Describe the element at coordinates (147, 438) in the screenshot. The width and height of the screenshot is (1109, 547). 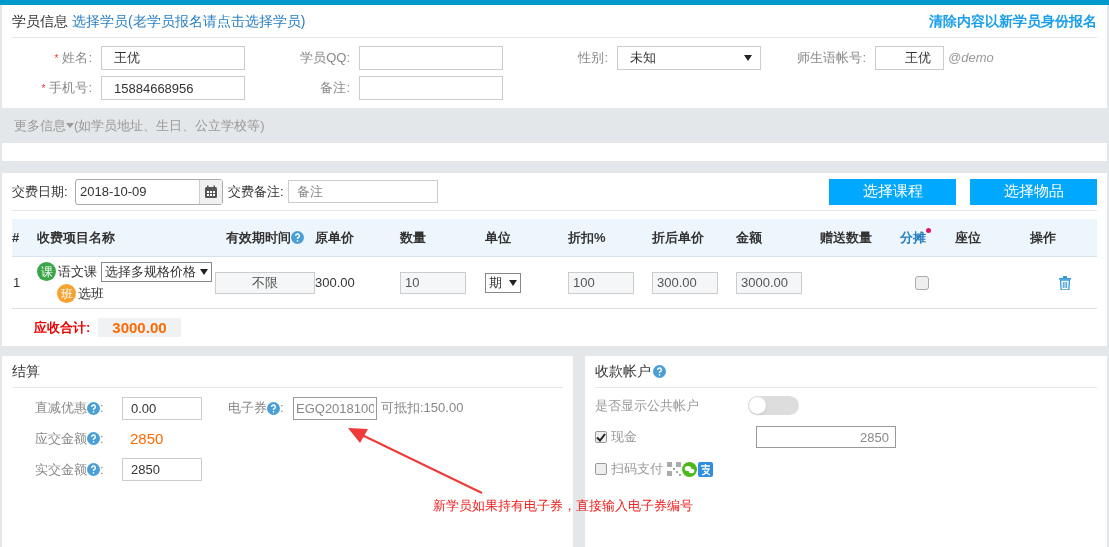
I see `due-amount: 2850` at that location.